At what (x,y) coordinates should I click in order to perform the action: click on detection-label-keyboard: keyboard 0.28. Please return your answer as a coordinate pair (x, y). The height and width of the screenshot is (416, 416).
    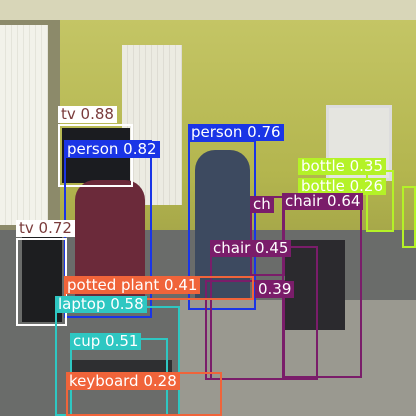
    Looking at the image, I should click on (123, 381).